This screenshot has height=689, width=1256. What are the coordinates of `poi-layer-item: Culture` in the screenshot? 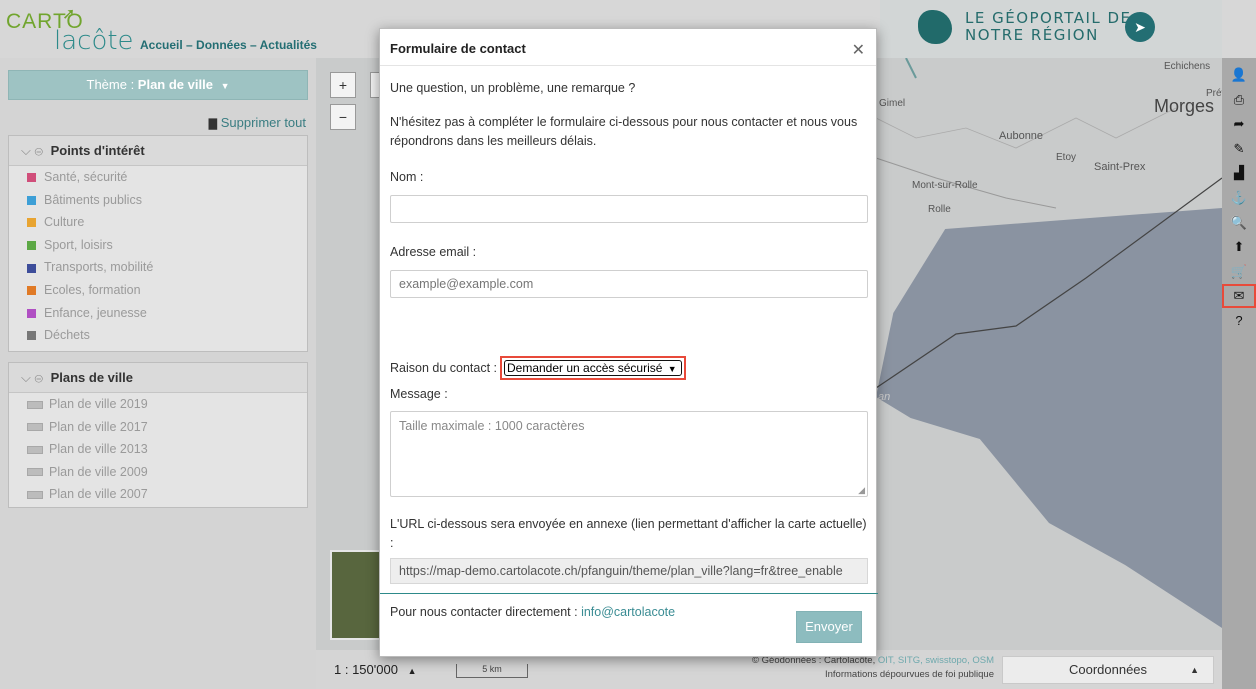 It's located at (158, 222).